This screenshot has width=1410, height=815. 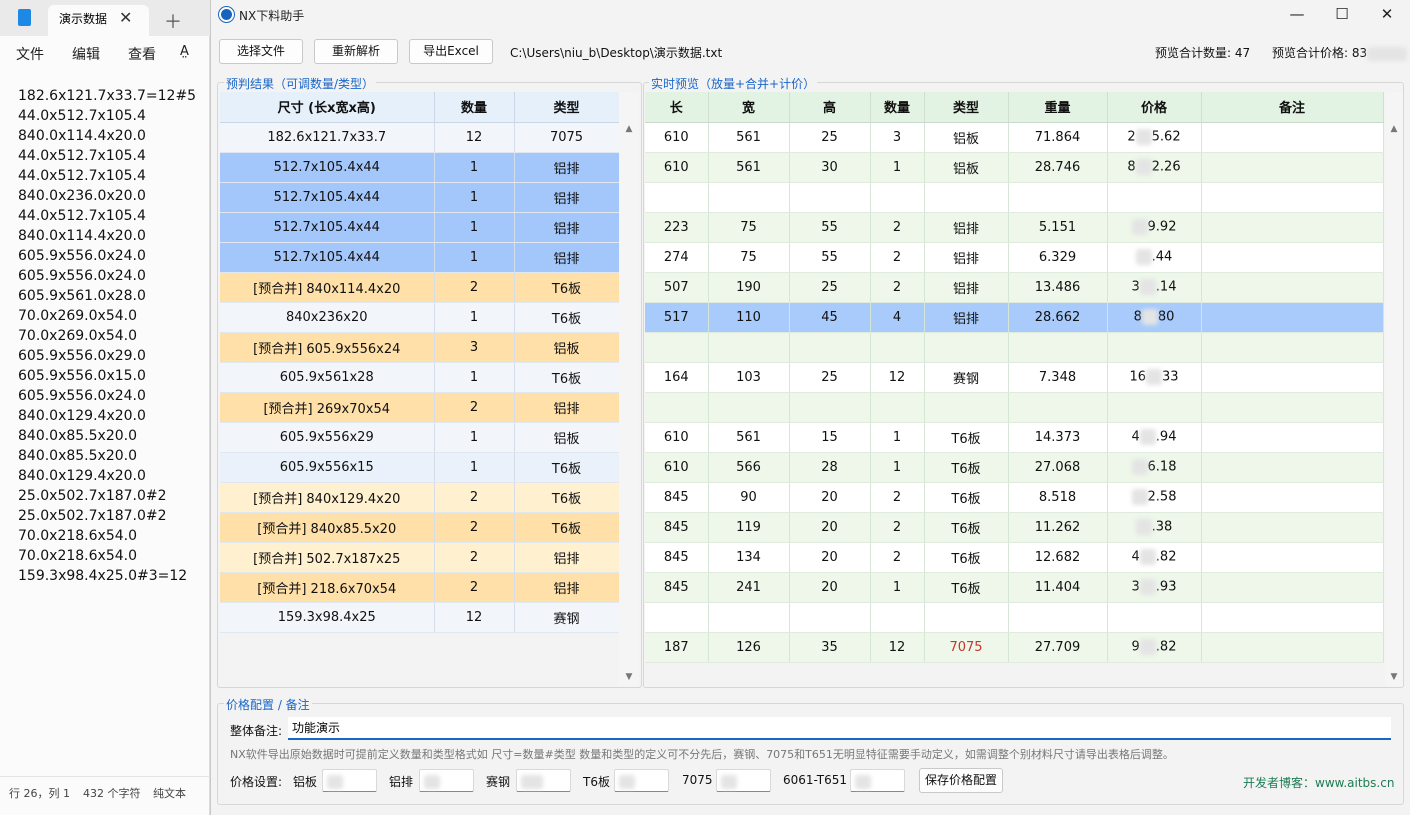 I want to click on preview-row: 517 110 45 4 铝排 28.662 8 80, so click(x=1014, y=317).